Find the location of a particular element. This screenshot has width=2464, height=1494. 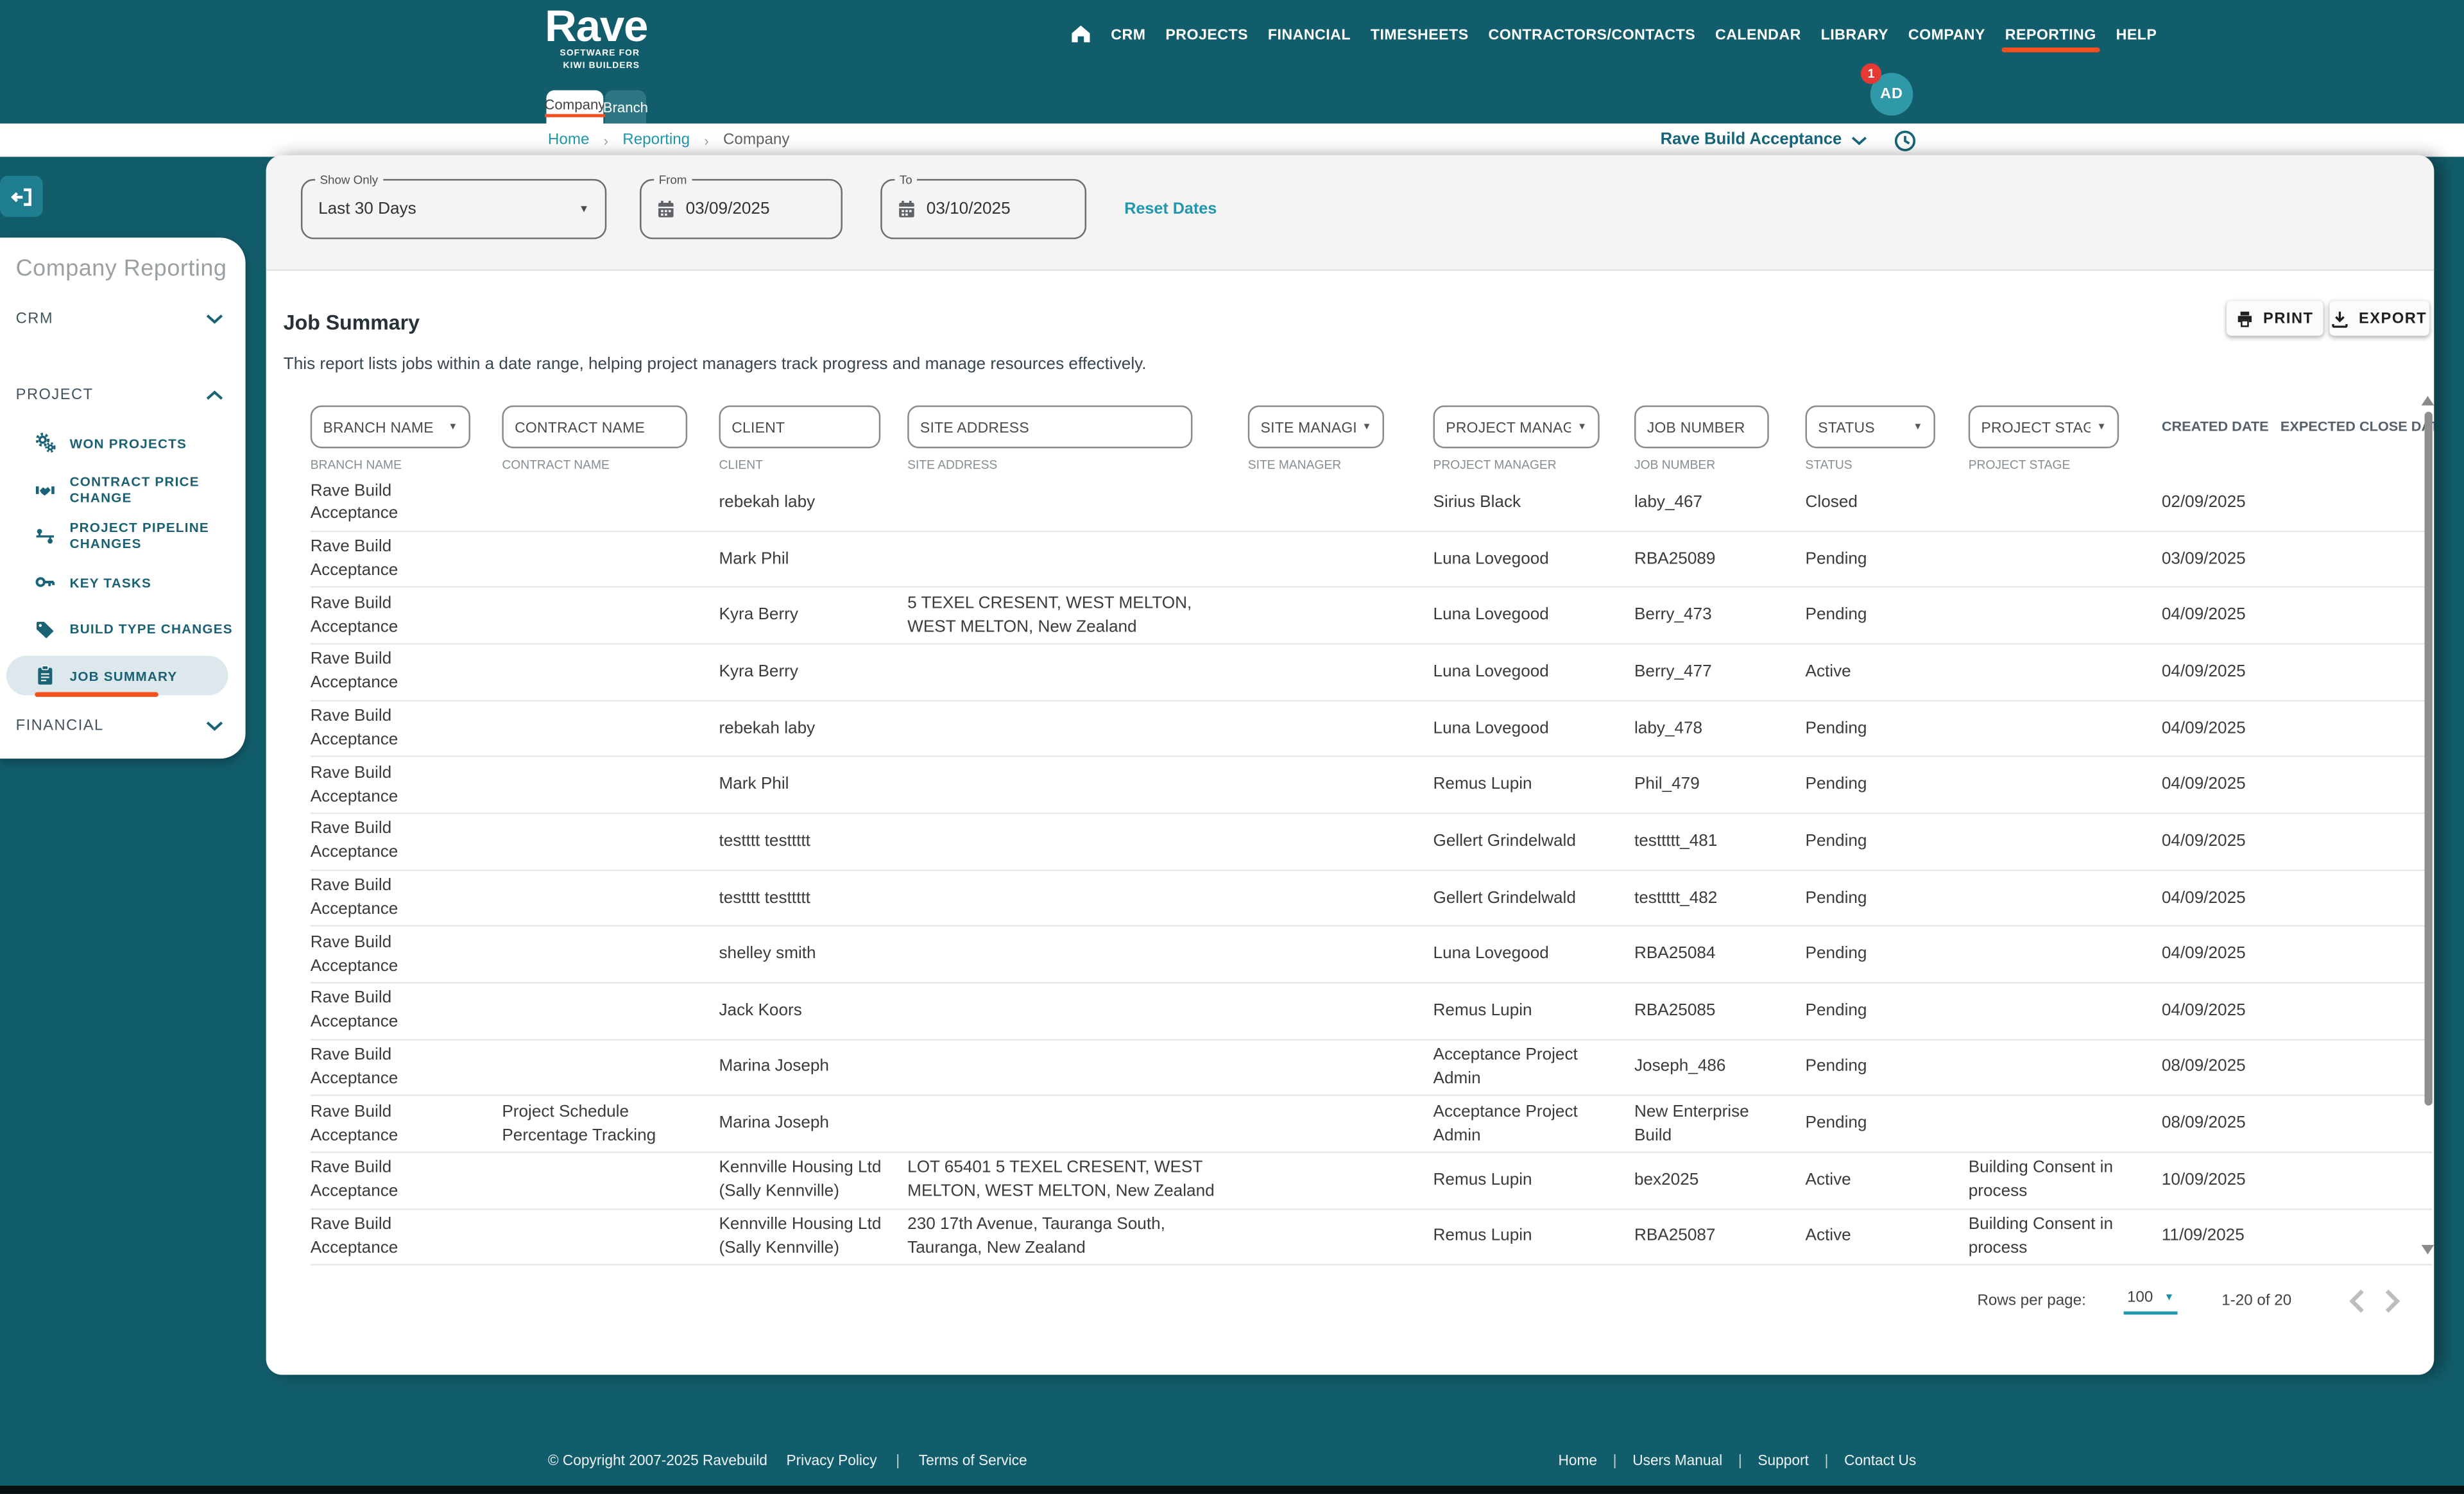

footer-link-support: Support is located at coordinates (1783, 1460).